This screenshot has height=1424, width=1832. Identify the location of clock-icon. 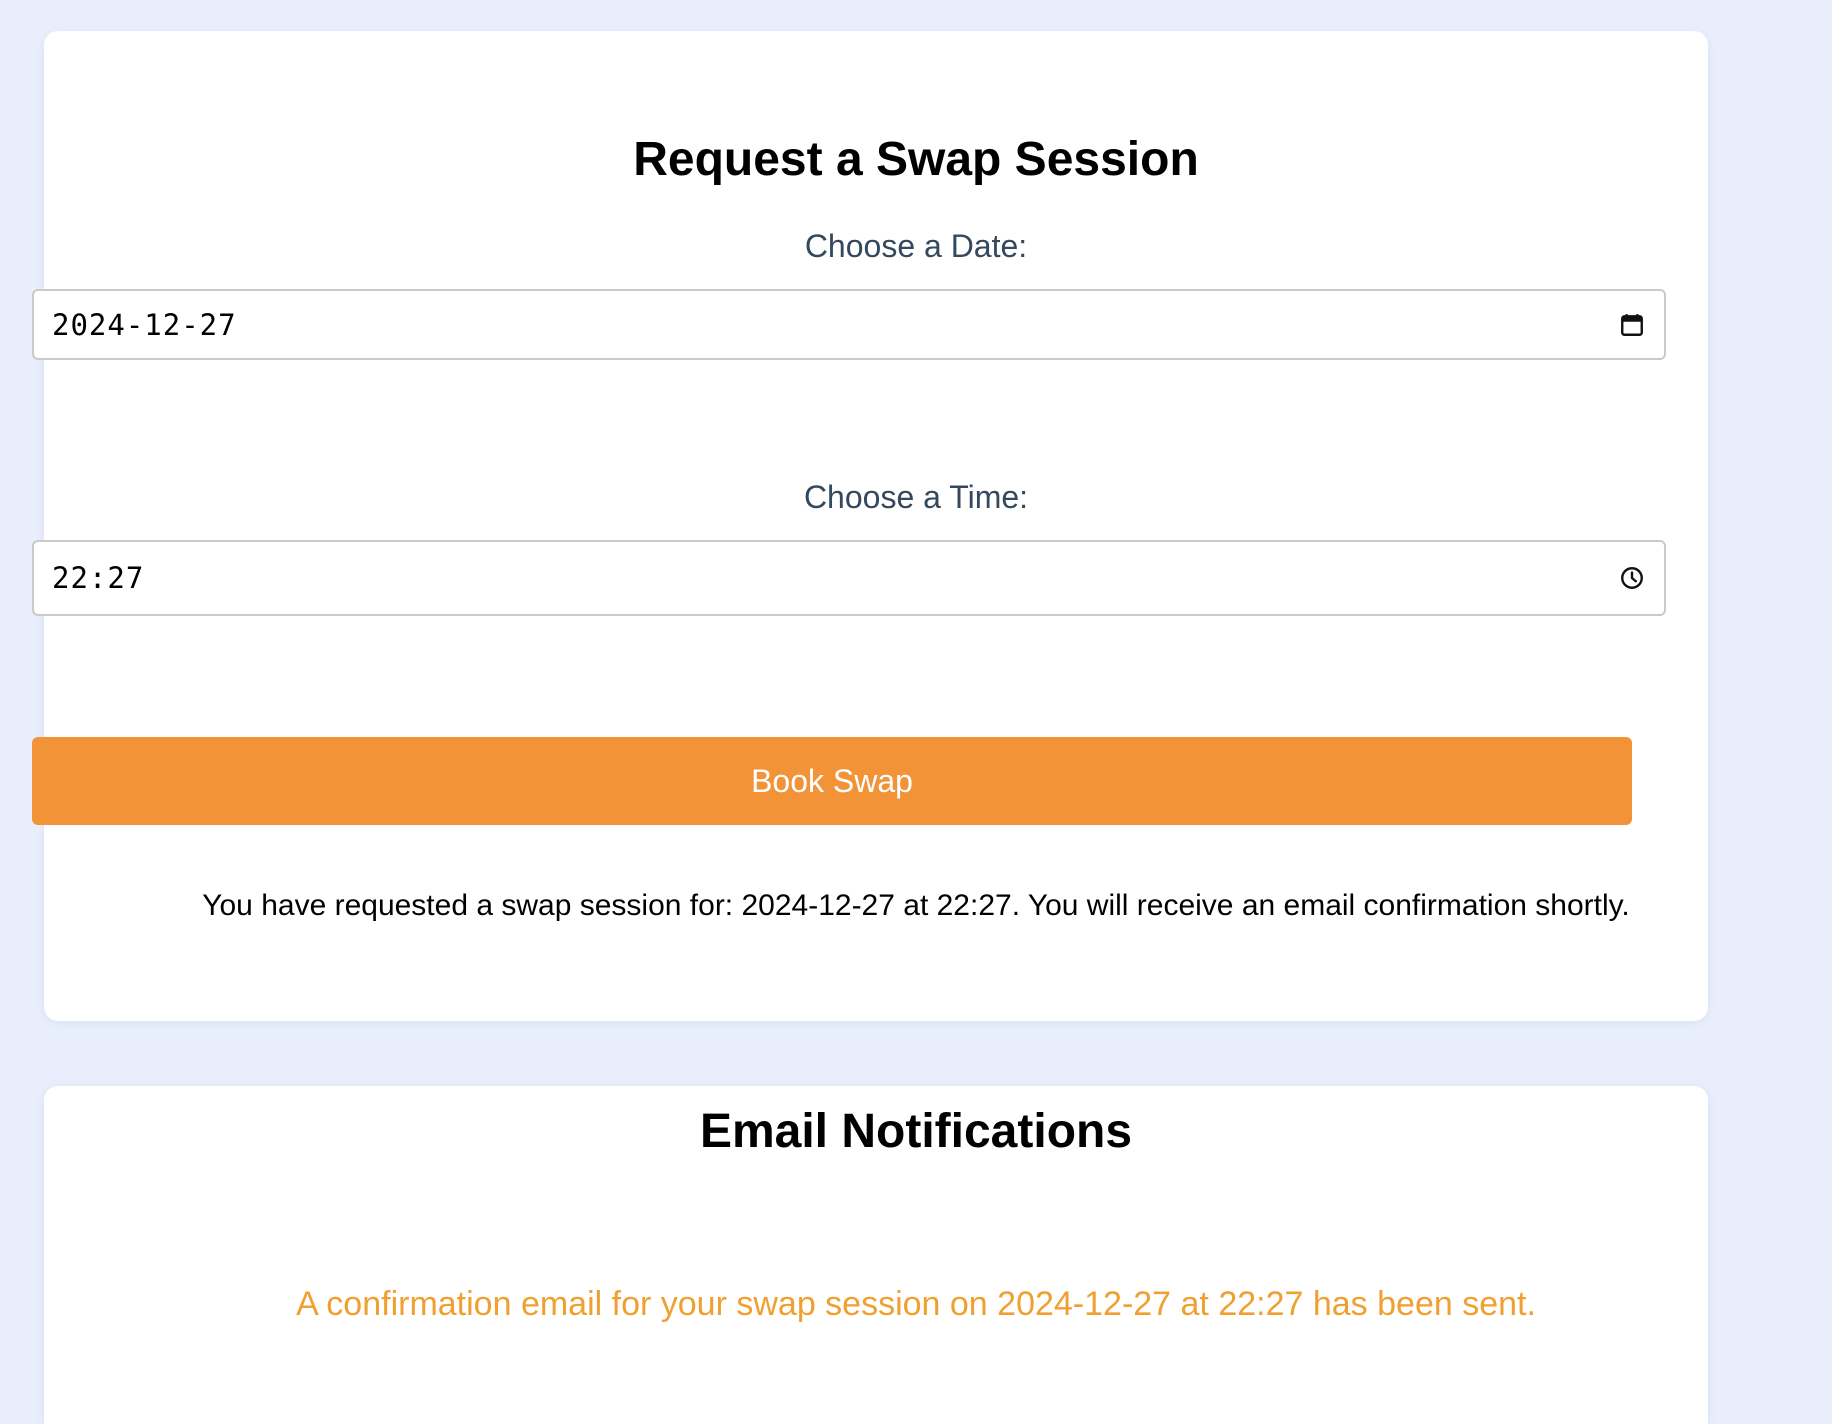
(1632, 578).